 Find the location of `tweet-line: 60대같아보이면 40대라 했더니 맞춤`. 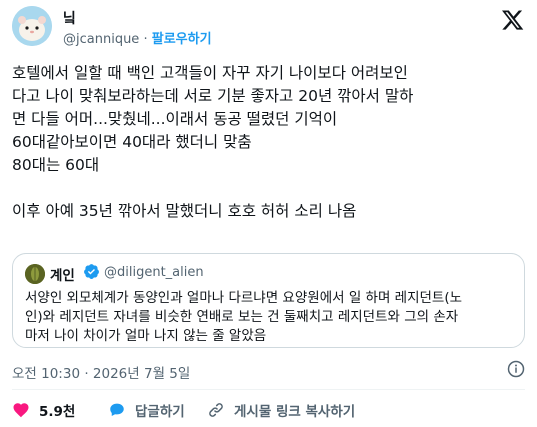

tweet-line: 60대같아보이면 40대라 했더니 맞춤 is located at coordinates (132, 142).